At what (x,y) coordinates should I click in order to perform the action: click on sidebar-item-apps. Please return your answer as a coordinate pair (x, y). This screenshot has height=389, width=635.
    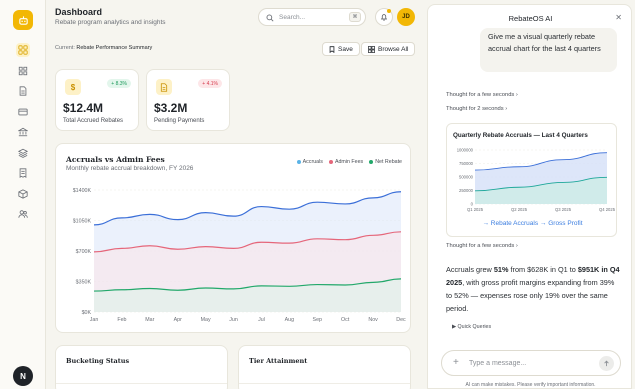
    Looking at the image, I should click on (23, 71).